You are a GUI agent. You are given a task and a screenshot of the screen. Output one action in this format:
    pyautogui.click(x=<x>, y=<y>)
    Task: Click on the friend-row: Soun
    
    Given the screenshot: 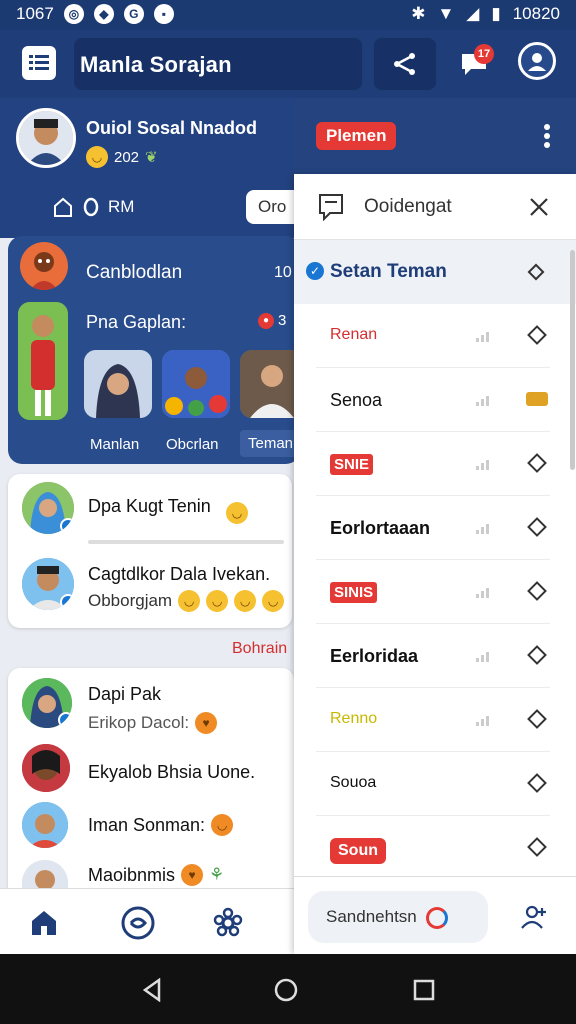 What is the action you would take?
    pyautogui.click(x=433, y=848)
    